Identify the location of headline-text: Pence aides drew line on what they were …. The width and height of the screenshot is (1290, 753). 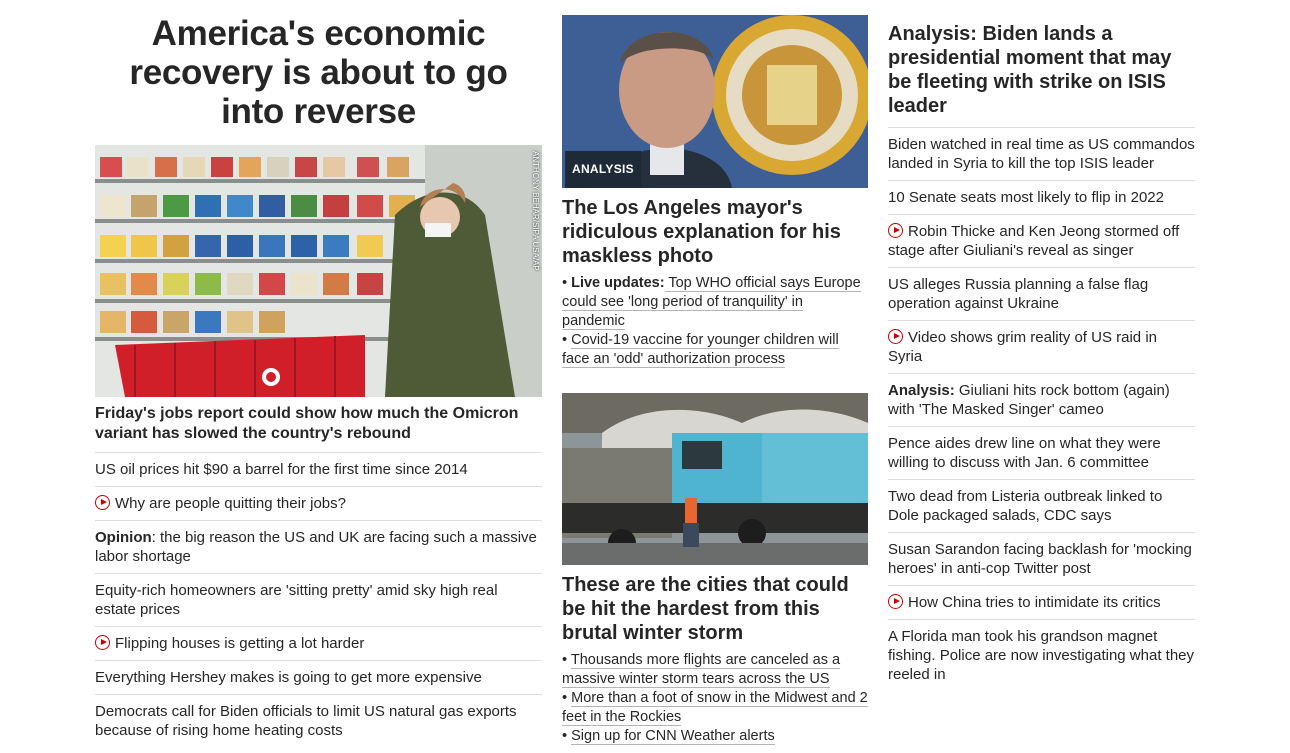
(1024, 453).